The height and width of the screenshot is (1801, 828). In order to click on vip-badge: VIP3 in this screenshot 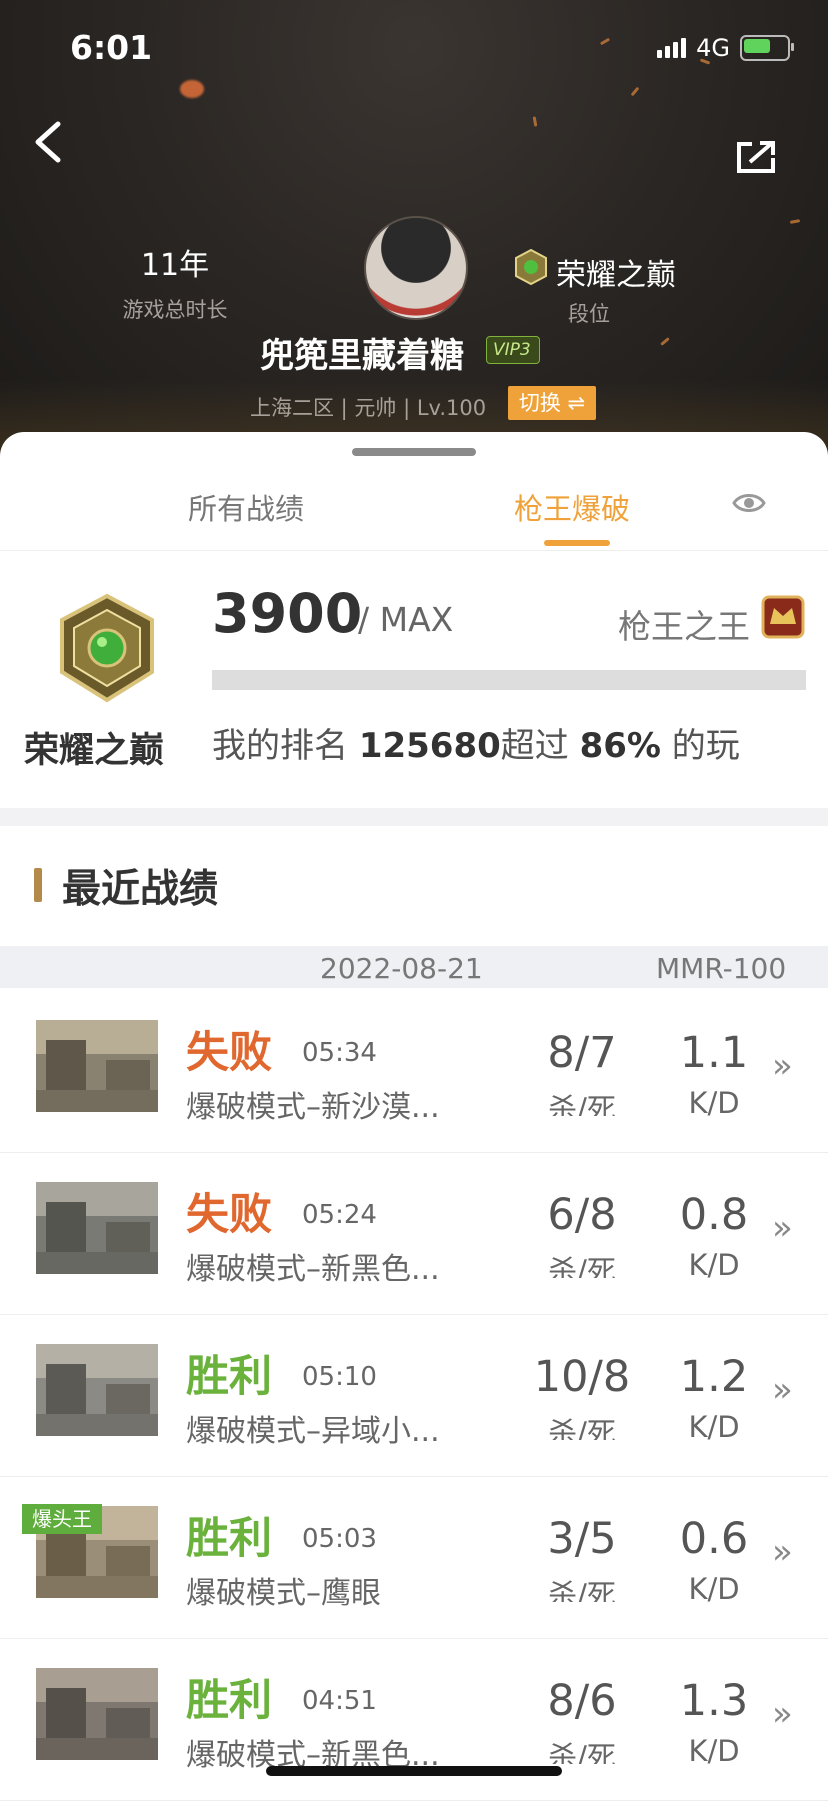, I will do `click(513, 350)`.